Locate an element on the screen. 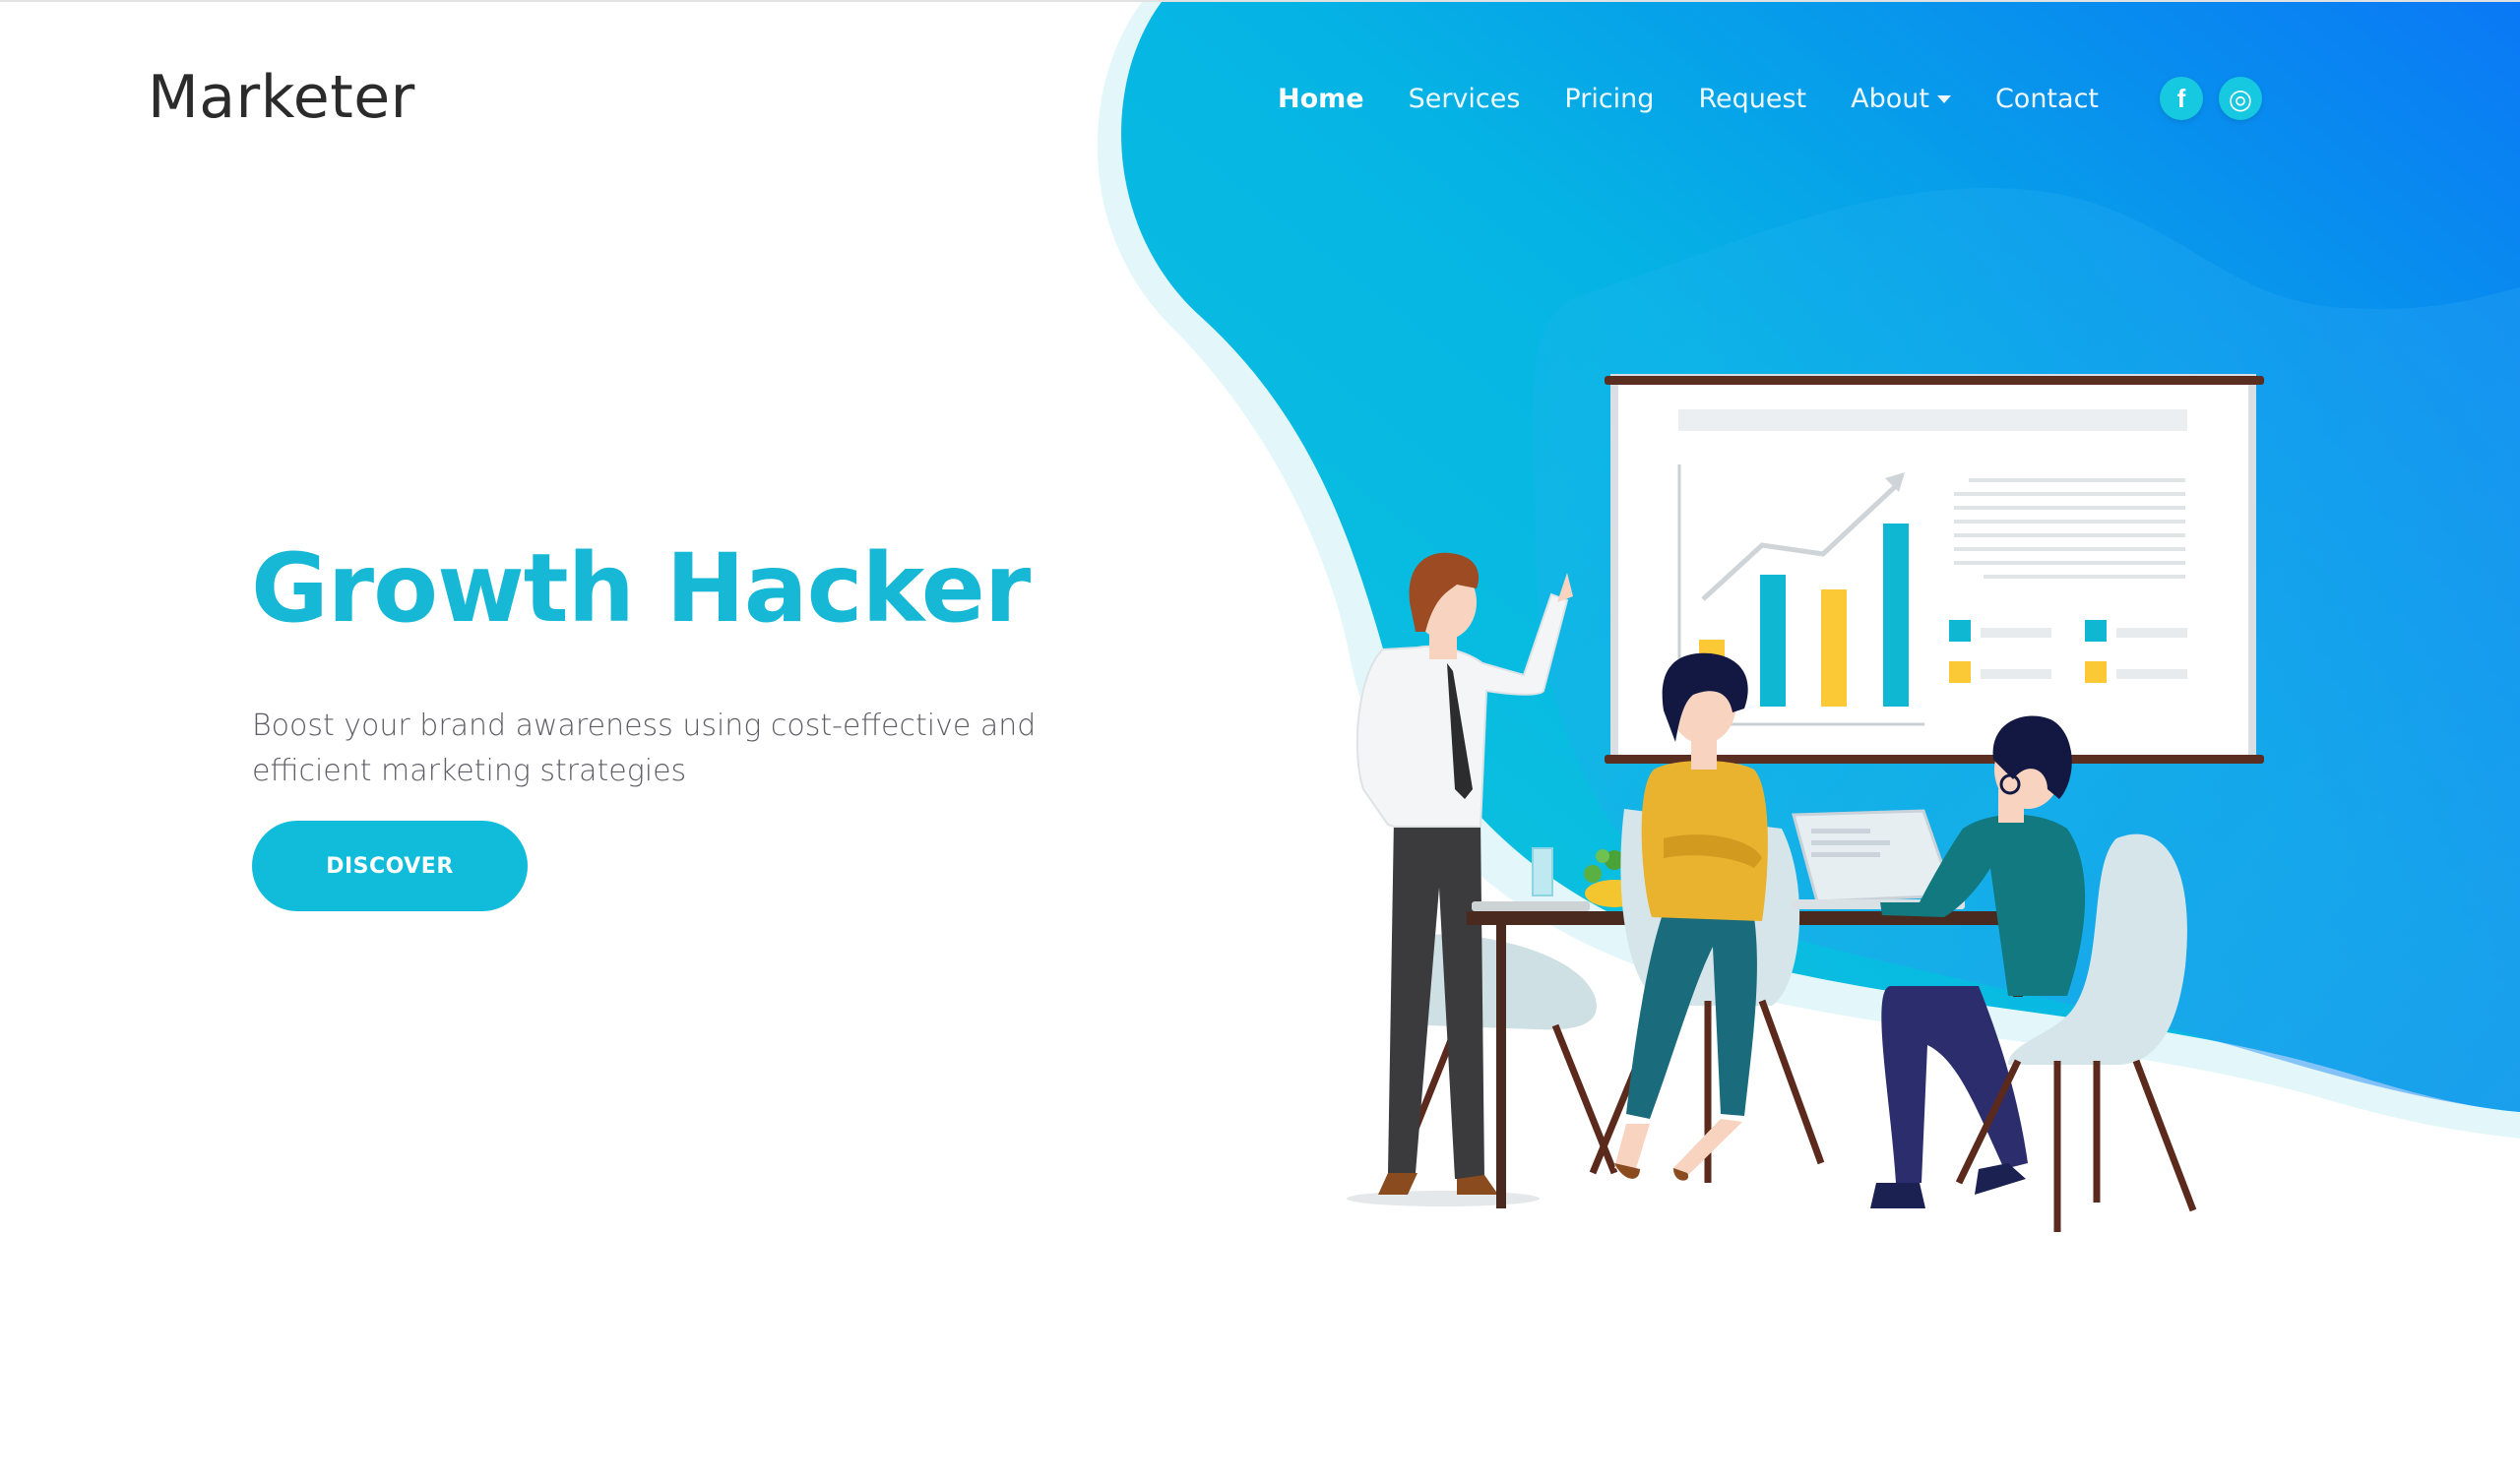 This screenshot has width=2520, height=1481. nav-request: Request is located at coordinates (1752, 99).